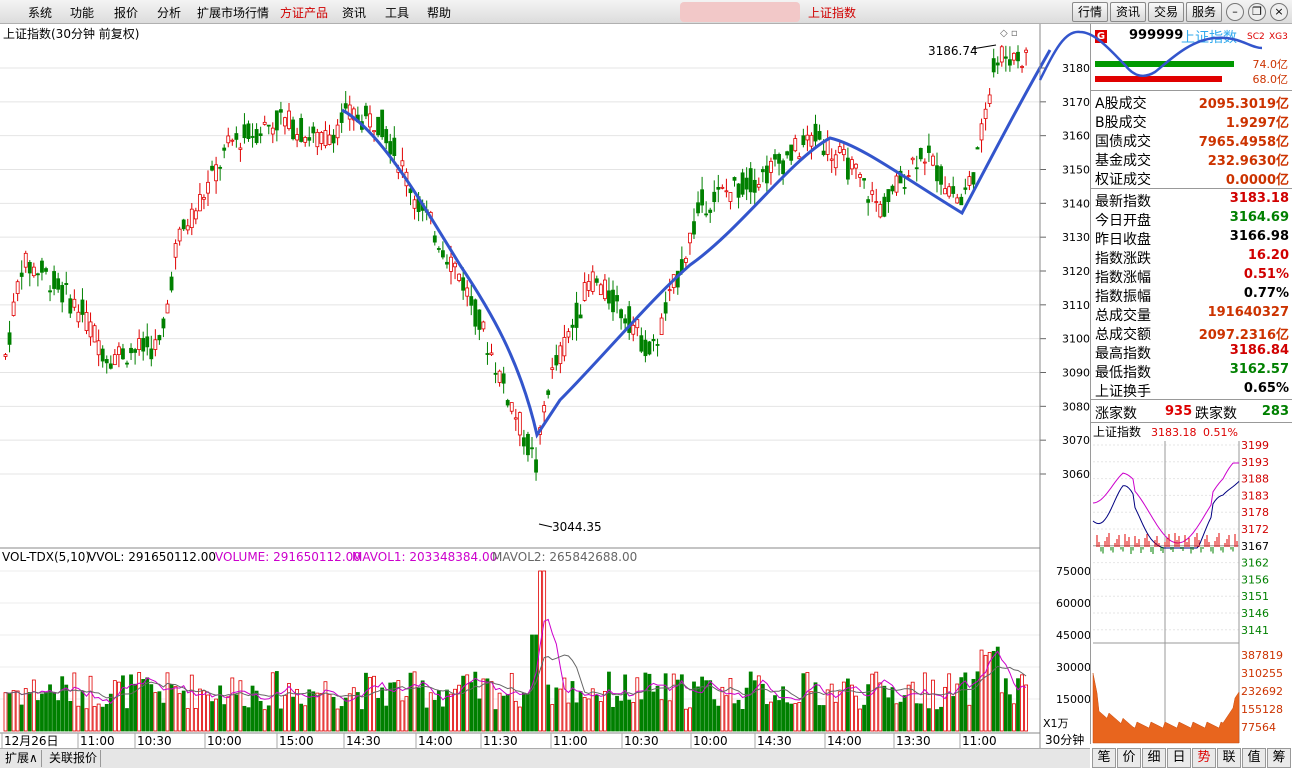 This screenshot has width=1292, height=768. What do you see at coordinates (1204, 12) in the screenshot?
I see `service-button: 服务` at bounding box center [1204, 12].